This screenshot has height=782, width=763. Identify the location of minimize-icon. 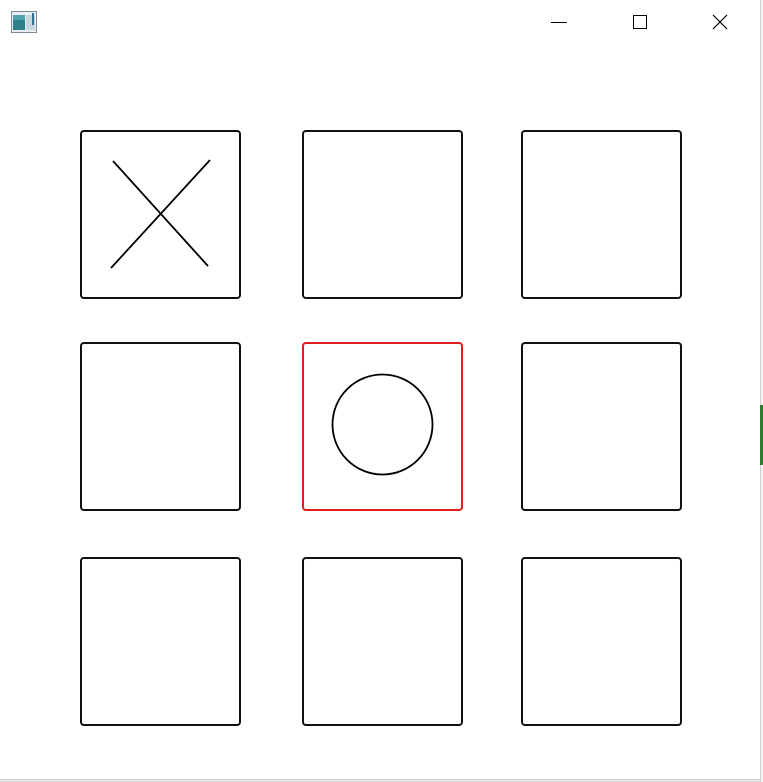
(559, 22).